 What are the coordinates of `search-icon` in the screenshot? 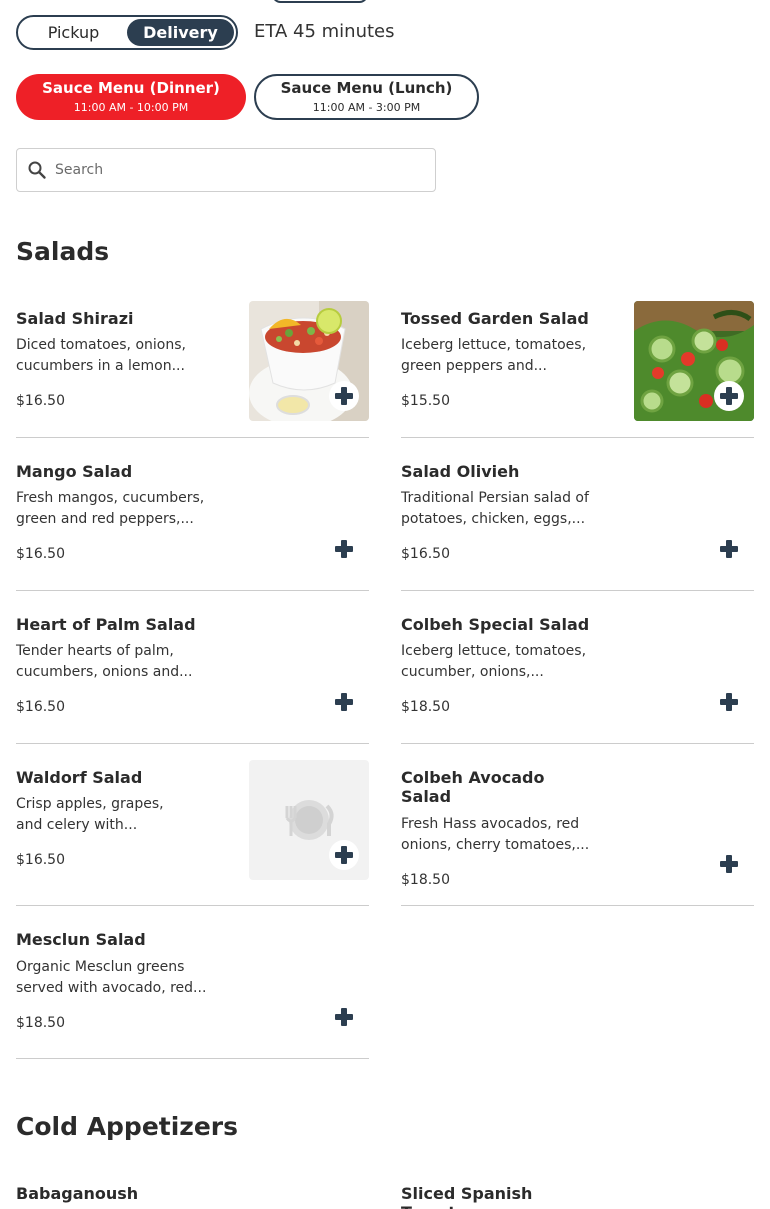 It's located at (37, 170).